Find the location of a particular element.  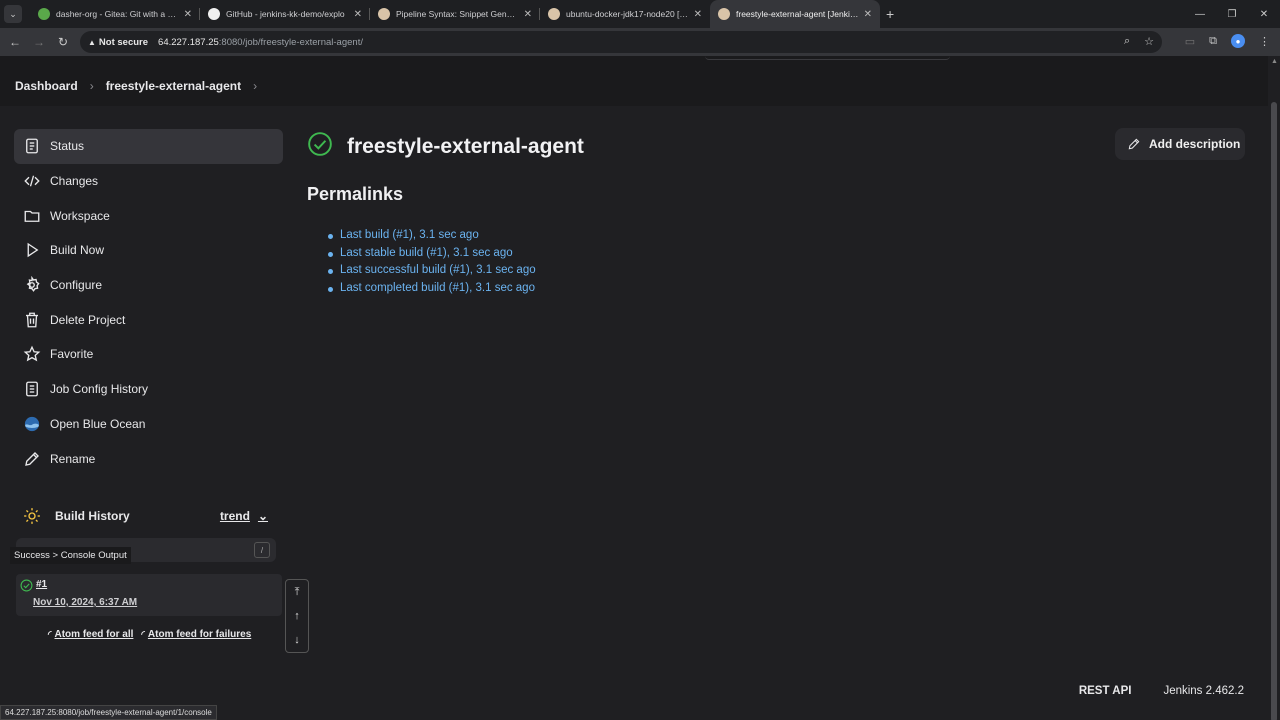

browser-tab-active: freestyle-external-agent [Jenkins] ✕ is located at coordinates (795, 14).